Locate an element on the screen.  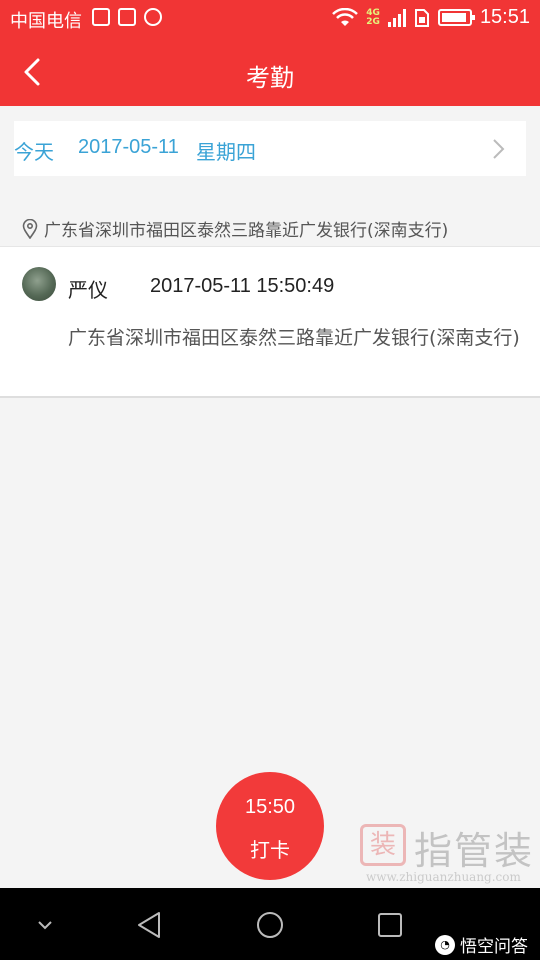
network-type: 4G 2G is located at coordinates (373, 17).